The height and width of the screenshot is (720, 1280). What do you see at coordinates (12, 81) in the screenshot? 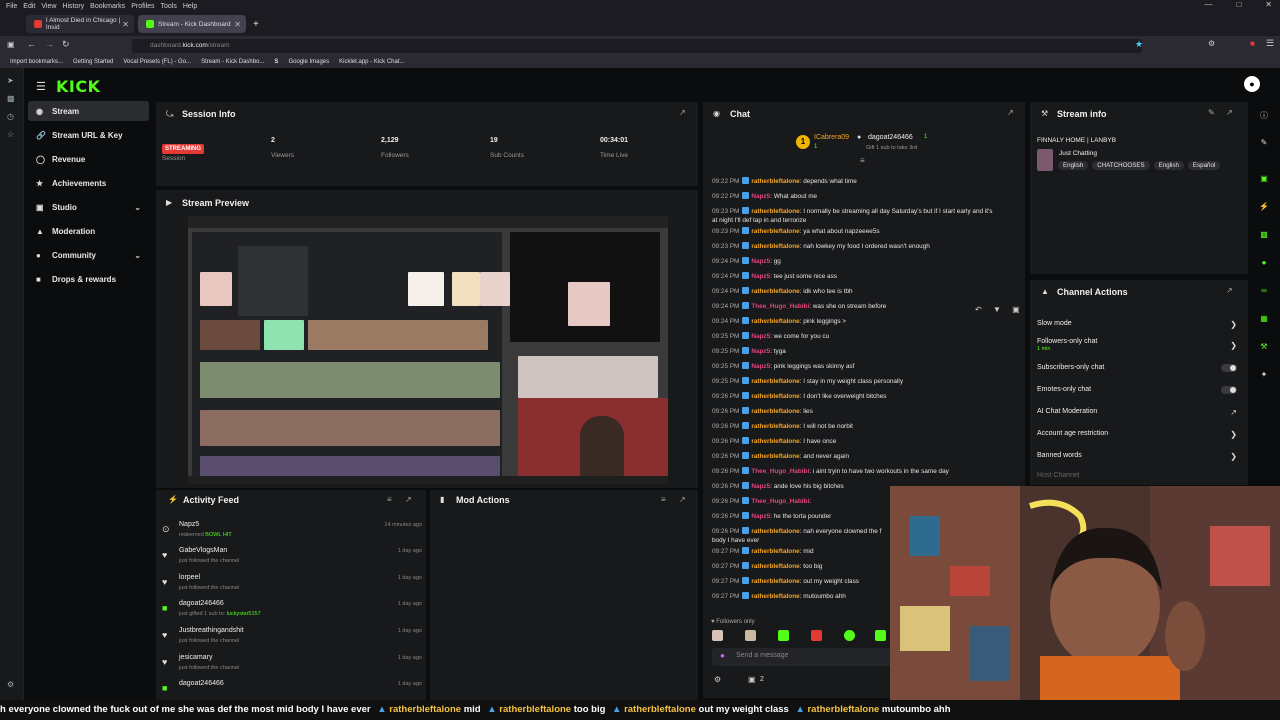
I see `rail-arrow-icon: ➤` at bounding box center [12, 81].